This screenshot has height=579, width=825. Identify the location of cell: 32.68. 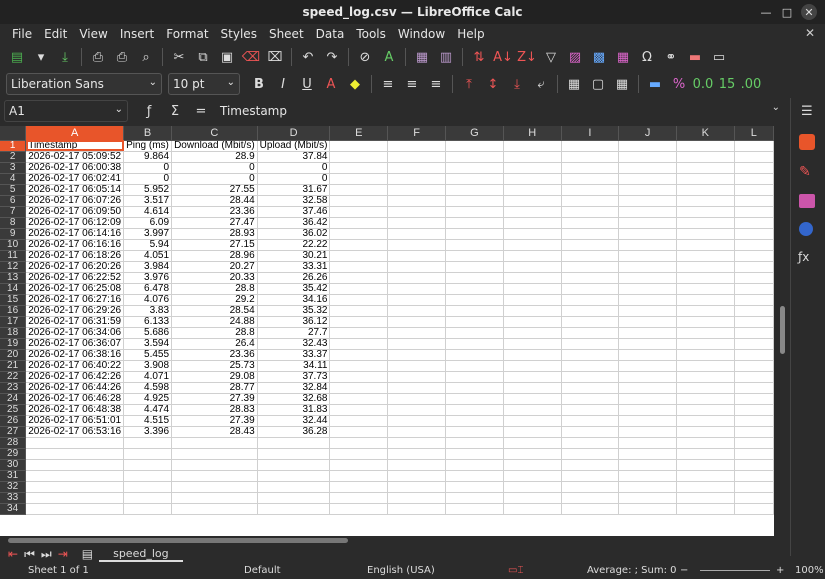
(294, 399).